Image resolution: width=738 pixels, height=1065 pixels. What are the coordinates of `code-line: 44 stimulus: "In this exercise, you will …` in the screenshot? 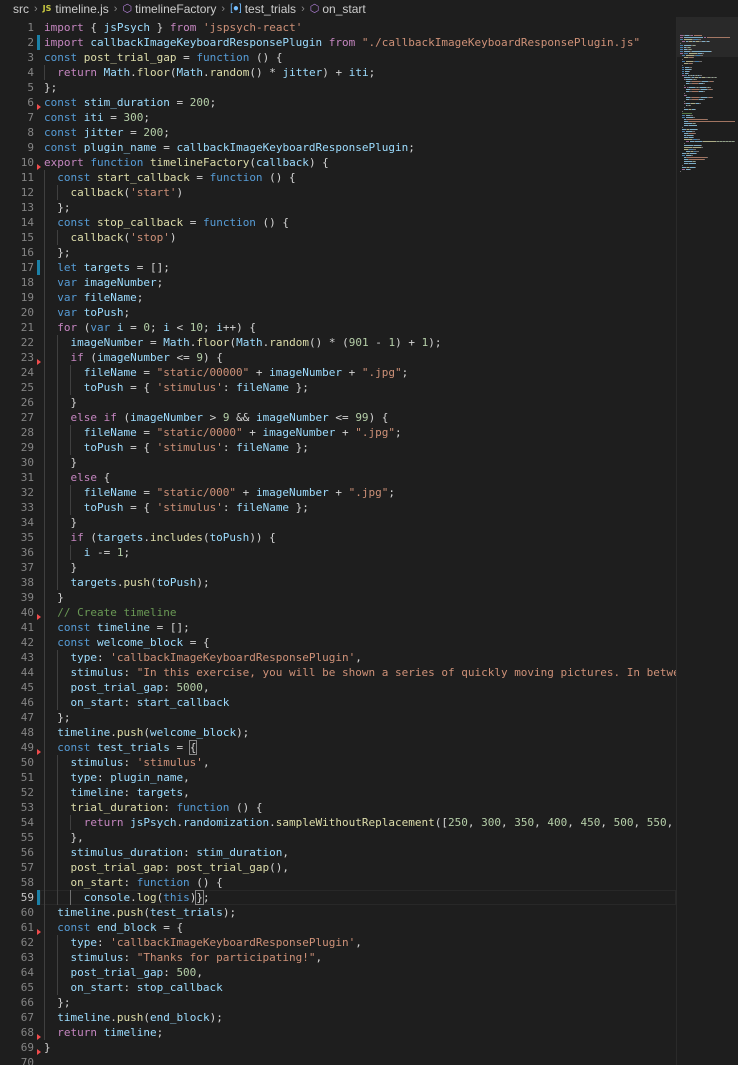 It's located at (338, 672).